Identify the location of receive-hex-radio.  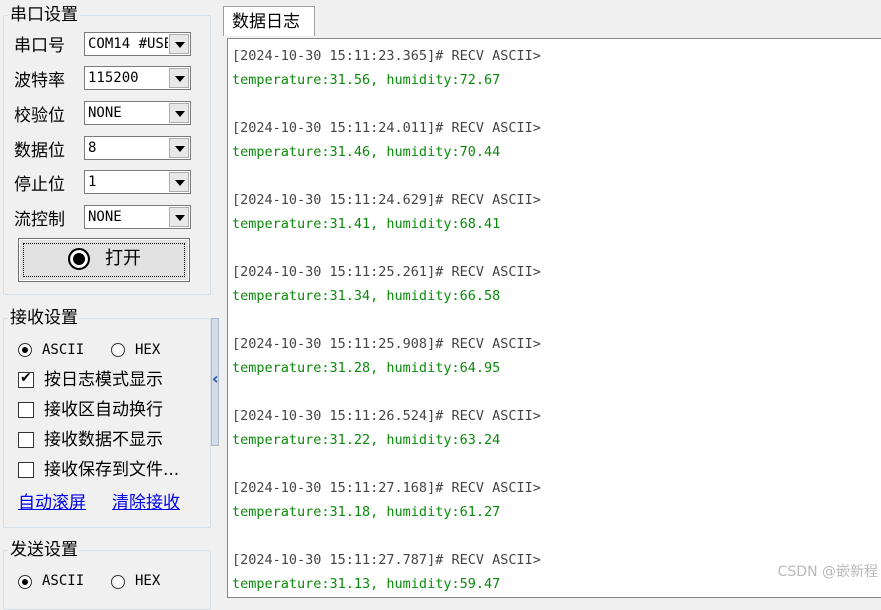
(118, 350).